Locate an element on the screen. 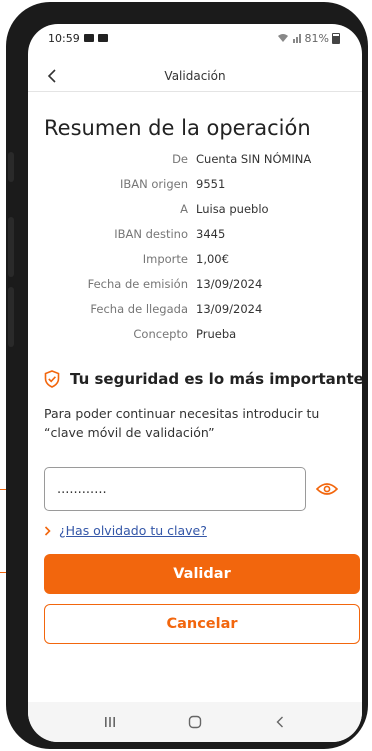 This screenshot has height=751, width=372. home-button is located at coordinates (195, 722).